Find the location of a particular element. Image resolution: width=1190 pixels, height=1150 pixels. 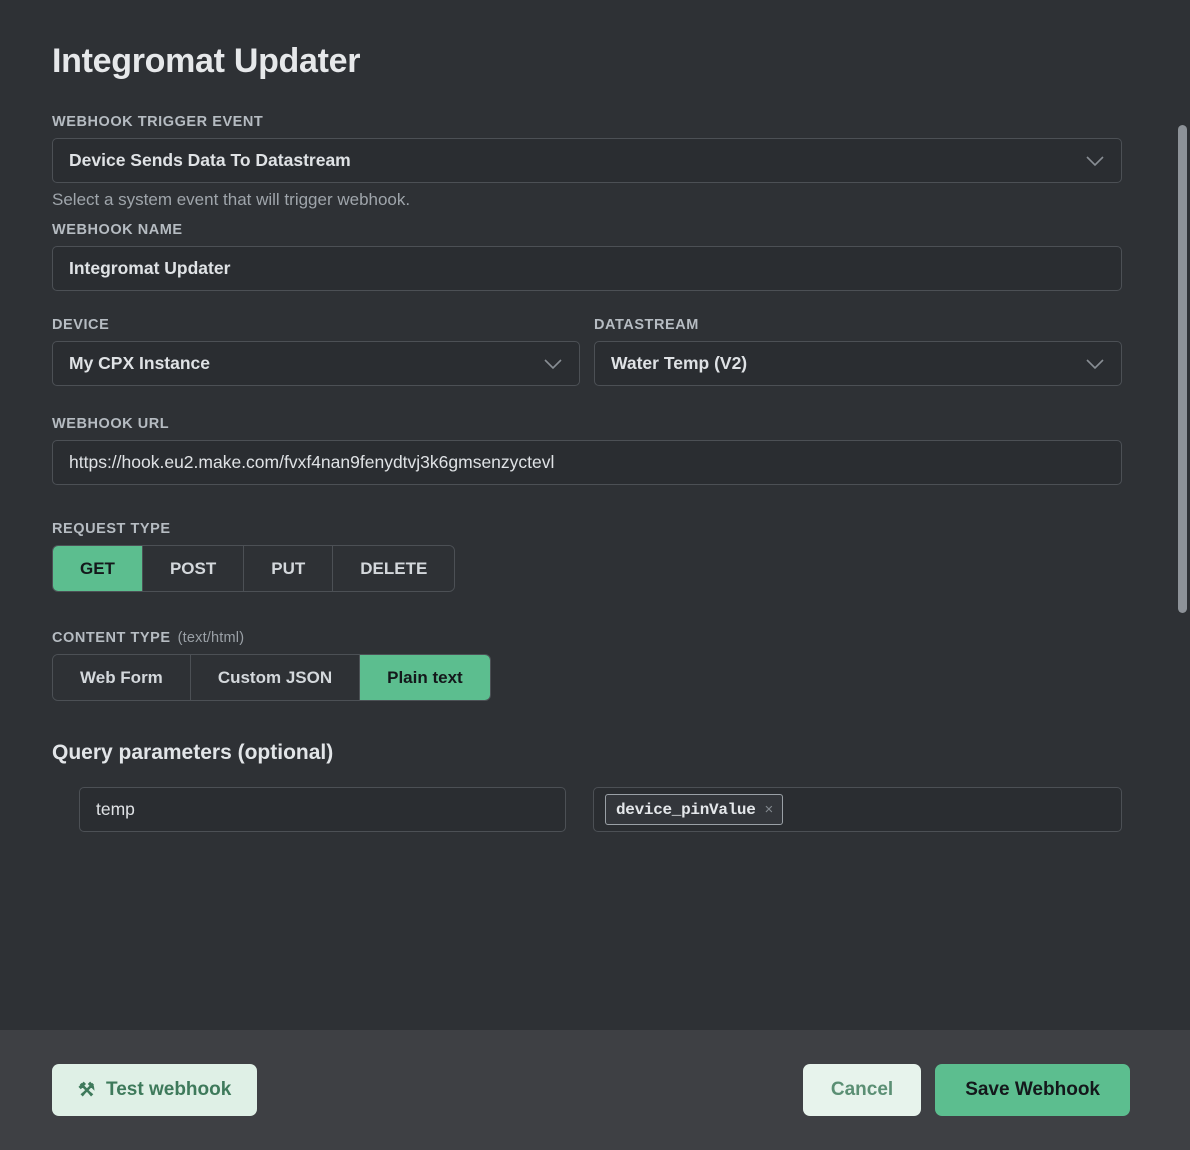

cancel-button: Cancel is located at coordinates (862, 1090).